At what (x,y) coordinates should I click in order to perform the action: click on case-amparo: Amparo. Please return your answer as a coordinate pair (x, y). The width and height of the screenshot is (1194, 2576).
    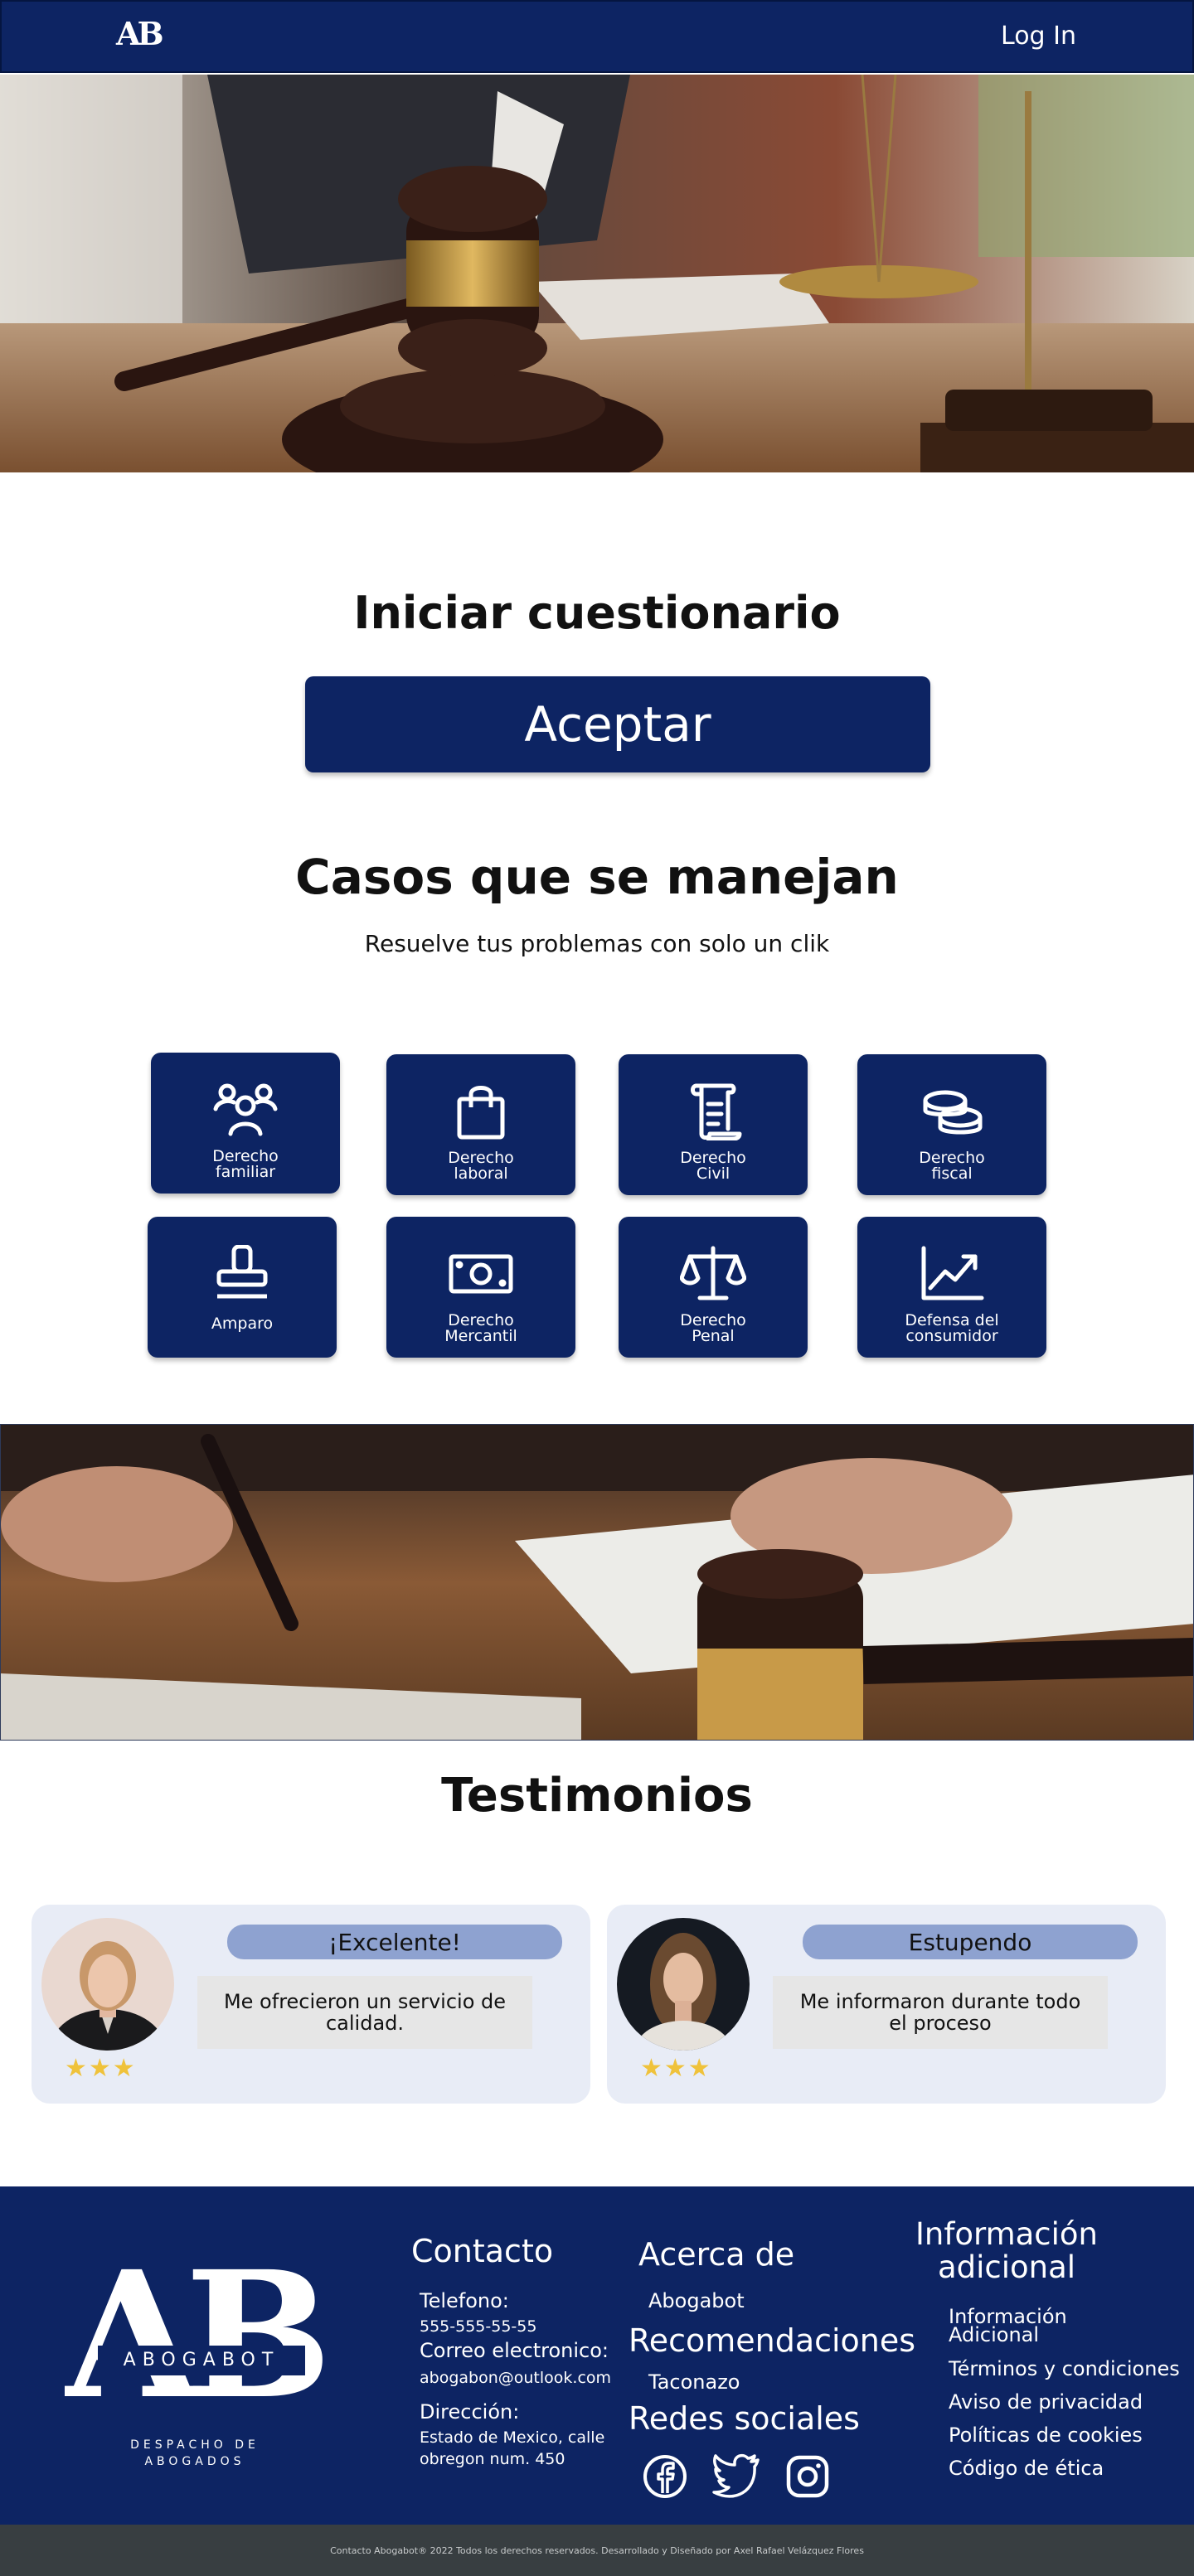
    Looking at the image, I should click on (242, 1287).